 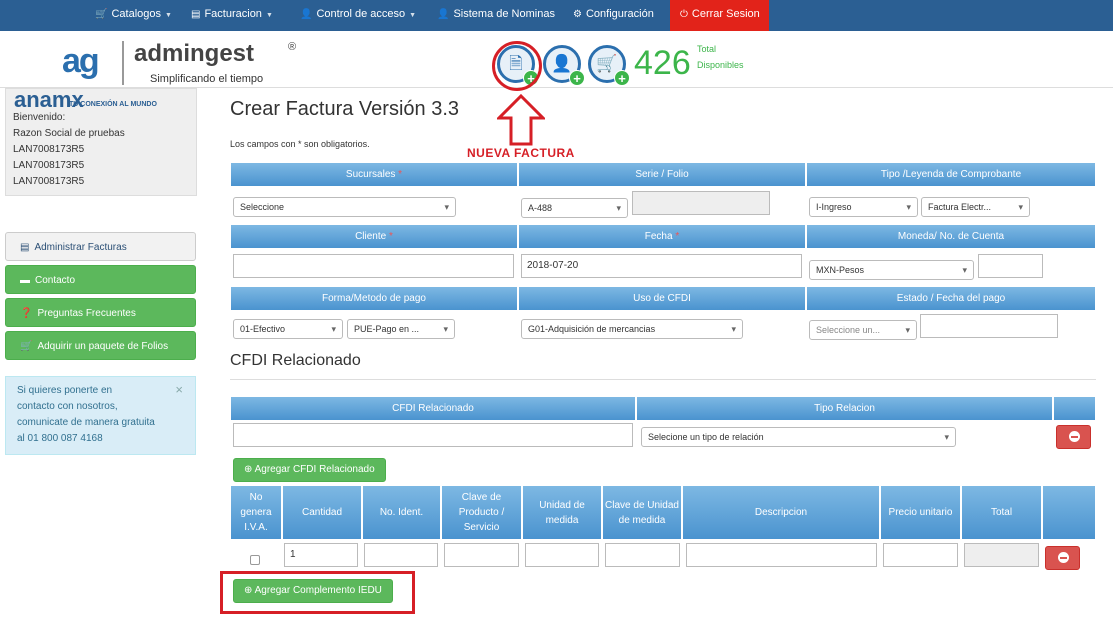 What do you see at coordinates (658, 236) in the screenshot?
I see `header-fecha-label: Fecha` at bounding box center [658, 236].